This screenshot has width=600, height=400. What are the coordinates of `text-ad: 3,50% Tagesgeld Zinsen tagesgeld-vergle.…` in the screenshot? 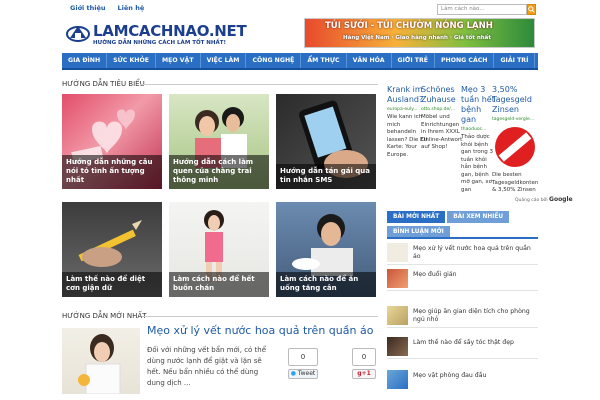 It's located at (515, 140).